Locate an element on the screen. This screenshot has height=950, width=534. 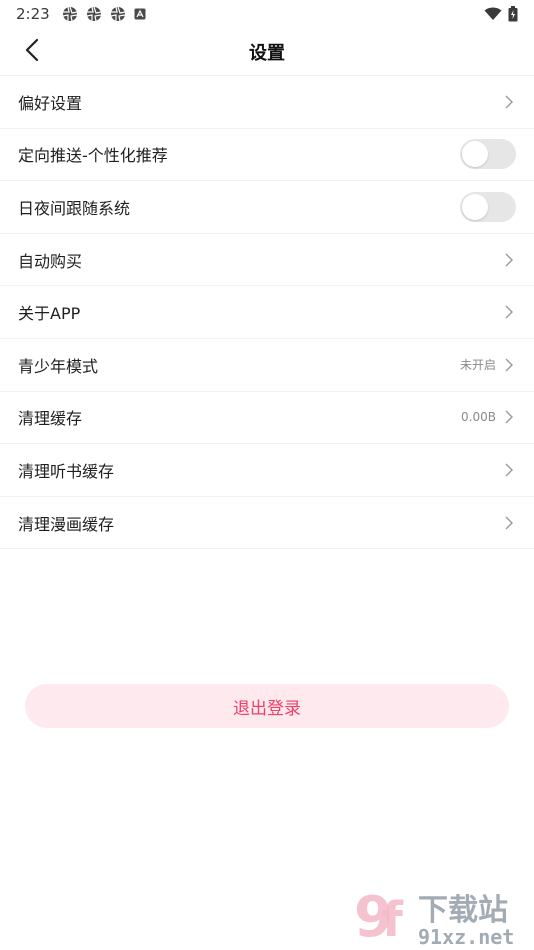
row-label: 日夜间跟随系统 is located at coordinates (74, 208).